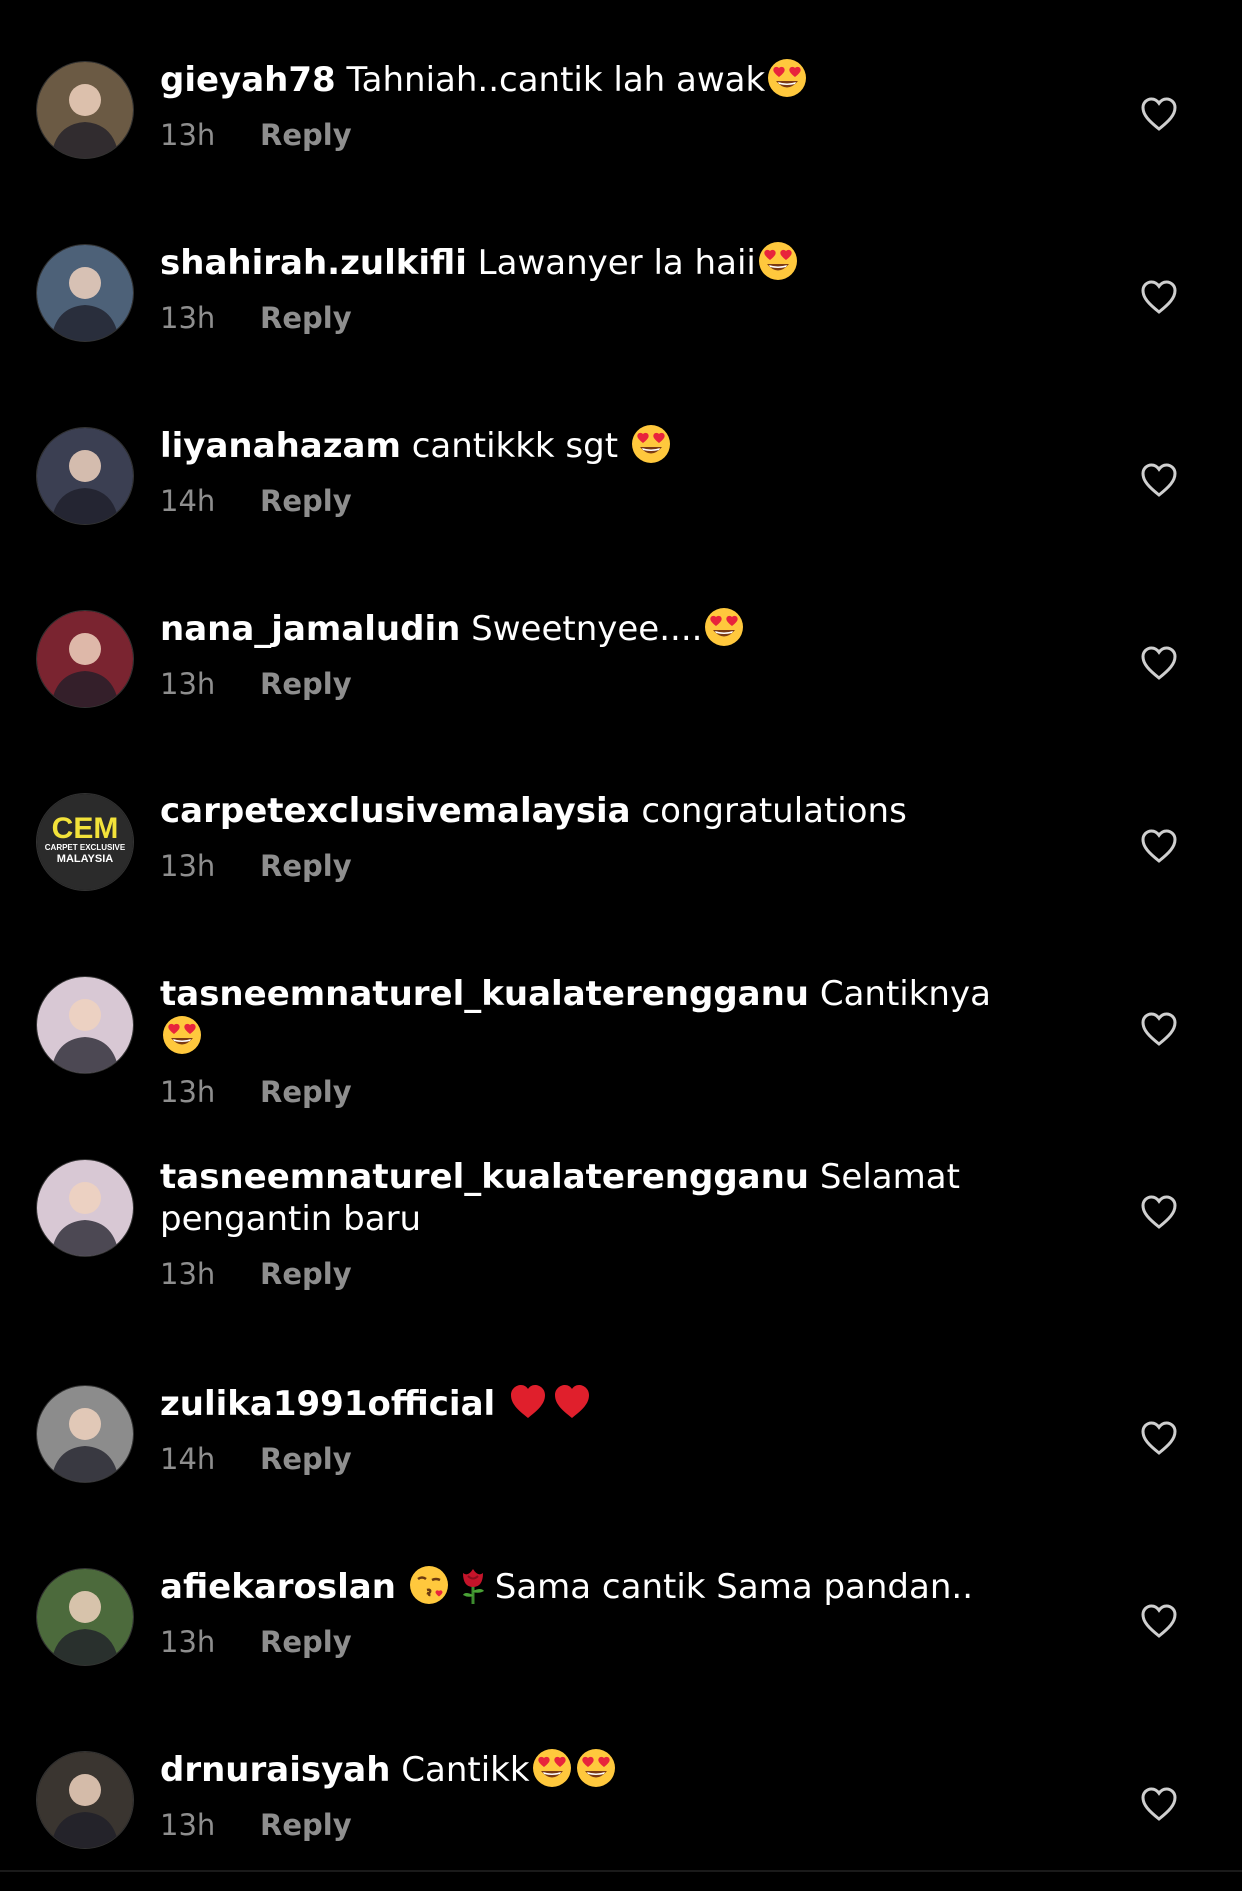  I want to click on svg-text: MALAYSIA, so click(85, 859).